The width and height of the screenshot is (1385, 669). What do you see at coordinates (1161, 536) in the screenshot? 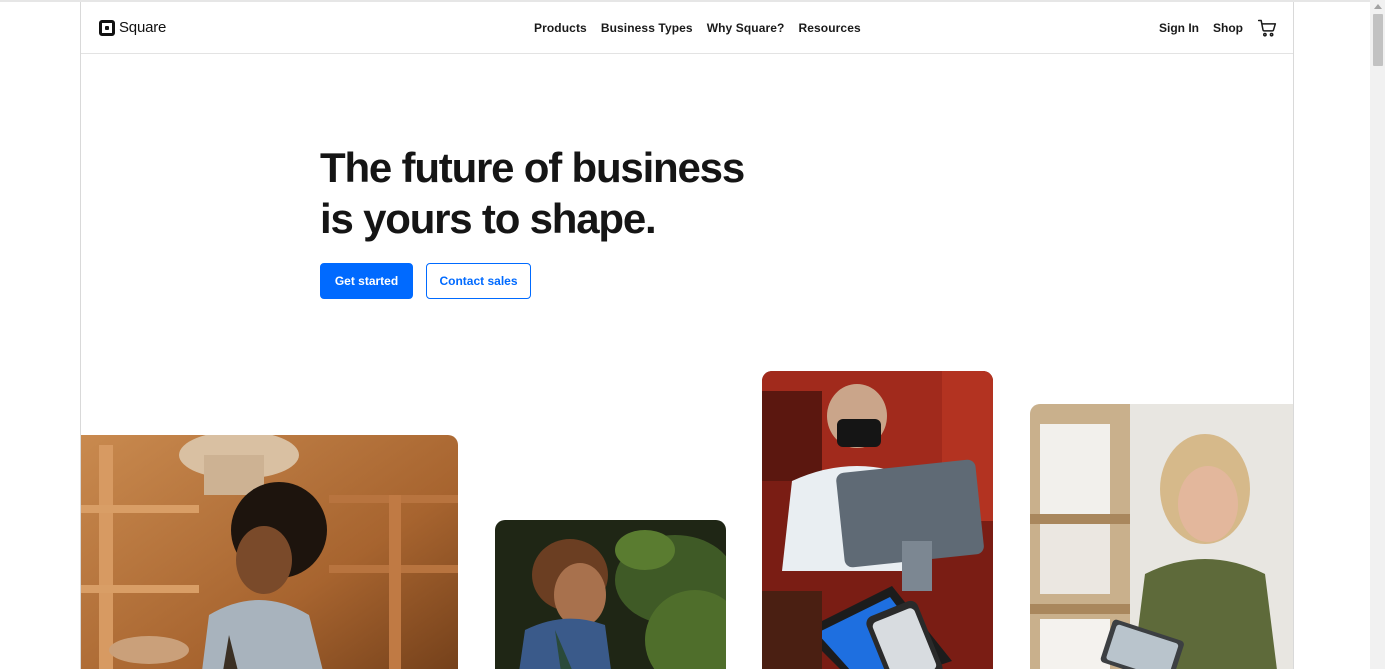
I see `warehouse-tablet-photo` at bounding box center [1161, 536].